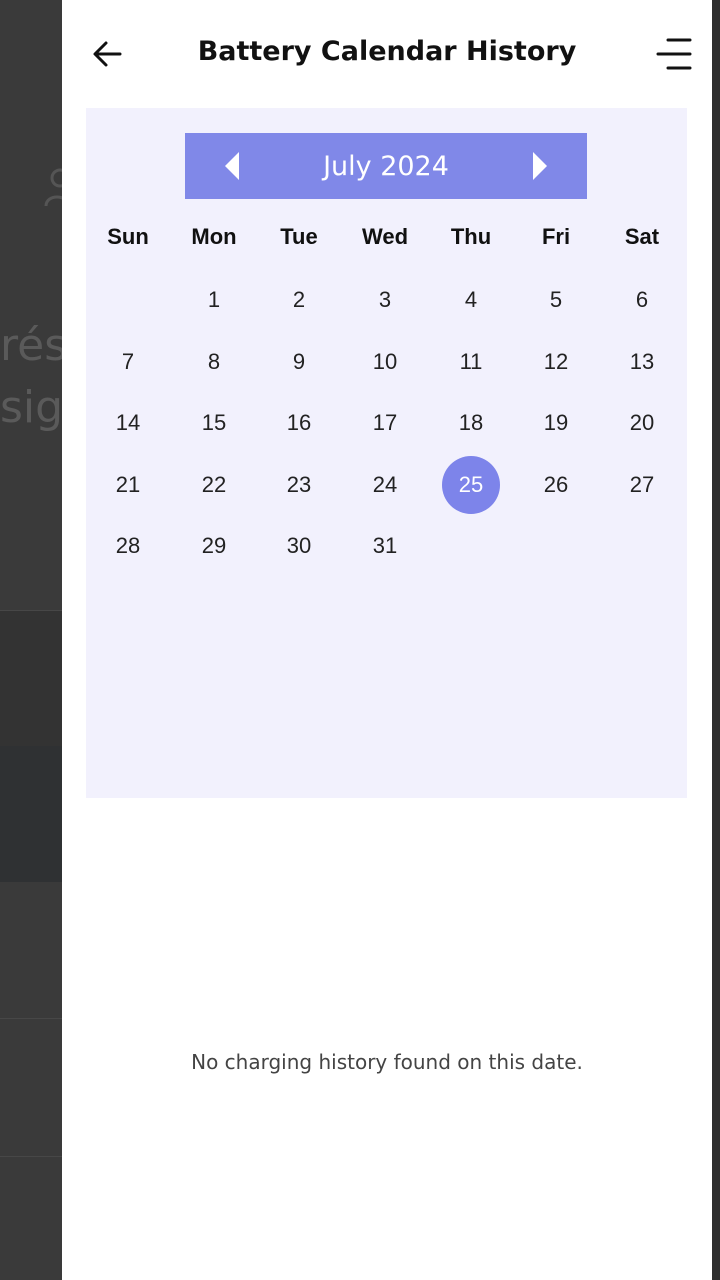 This screenshot has width=720, height=1280. Describe the element at coordinates (556, 423) in the screenshot. I see `calendar-day: 19` at that location.